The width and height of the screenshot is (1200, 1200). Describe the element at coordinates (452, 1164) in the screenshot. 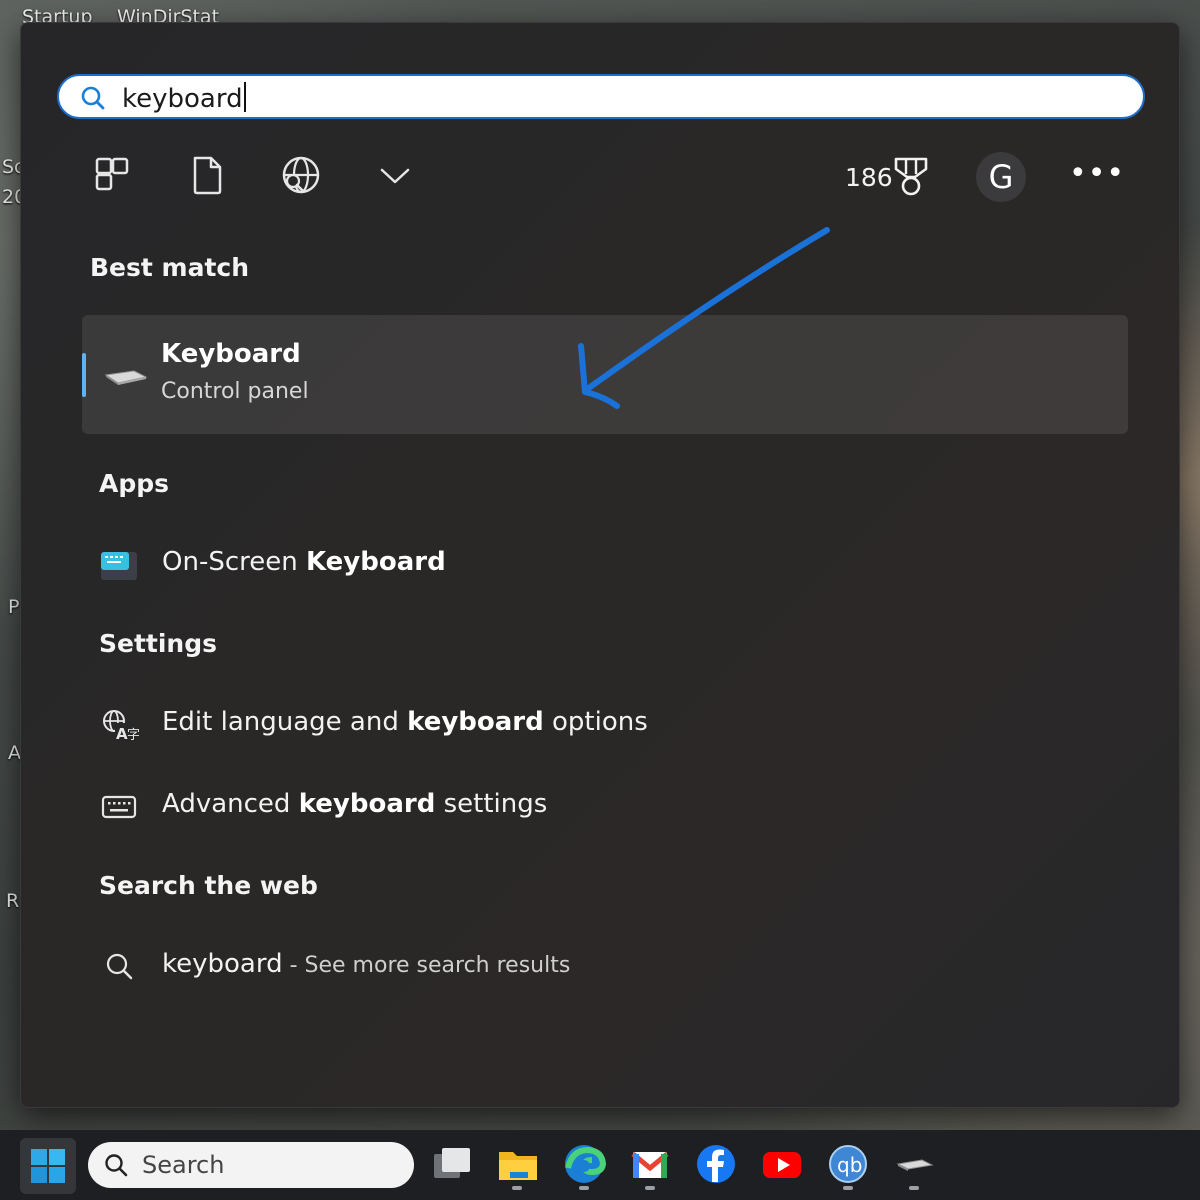

I see `task-view-icon` at that location.